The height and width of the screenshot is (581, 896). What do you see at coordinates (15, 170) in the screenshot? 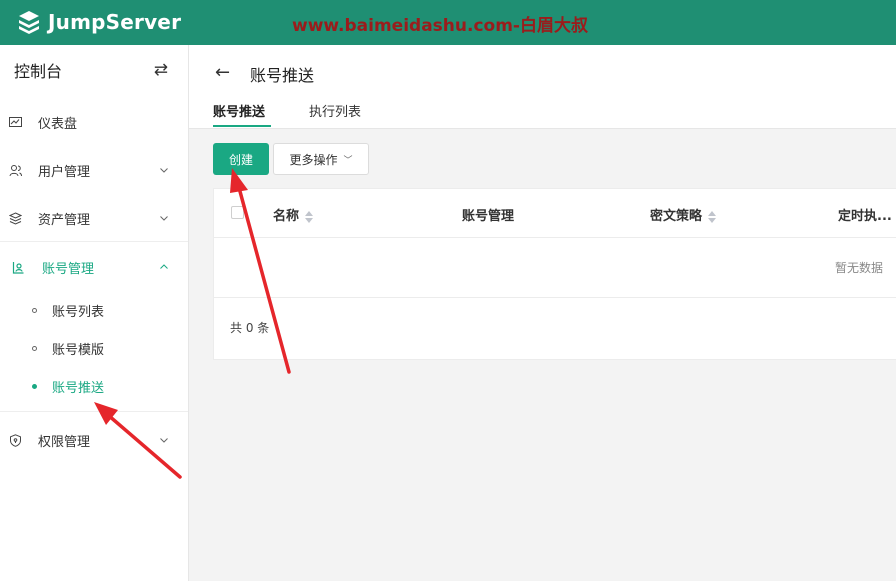
I see `users-icon` at bounding box center [15, 170].